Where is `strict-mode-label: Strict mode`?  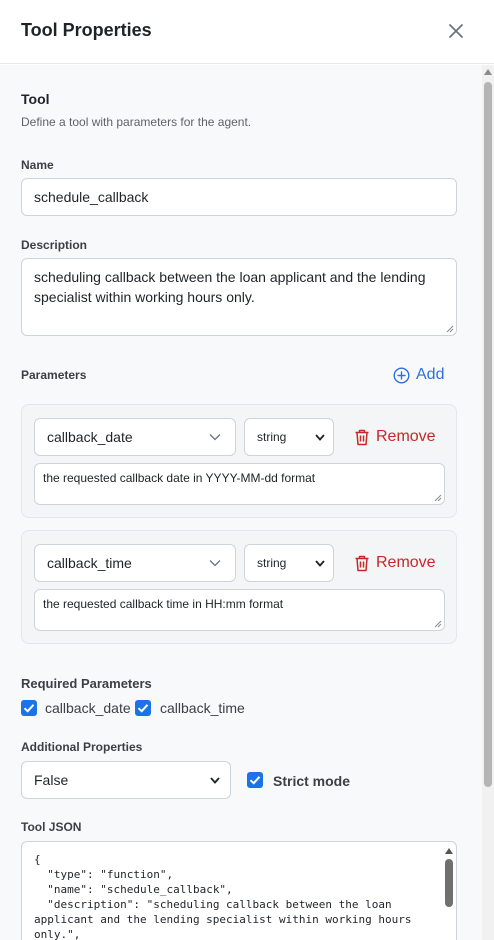 strict-mode-label: Strict mode is located at coordinates (311, 781).